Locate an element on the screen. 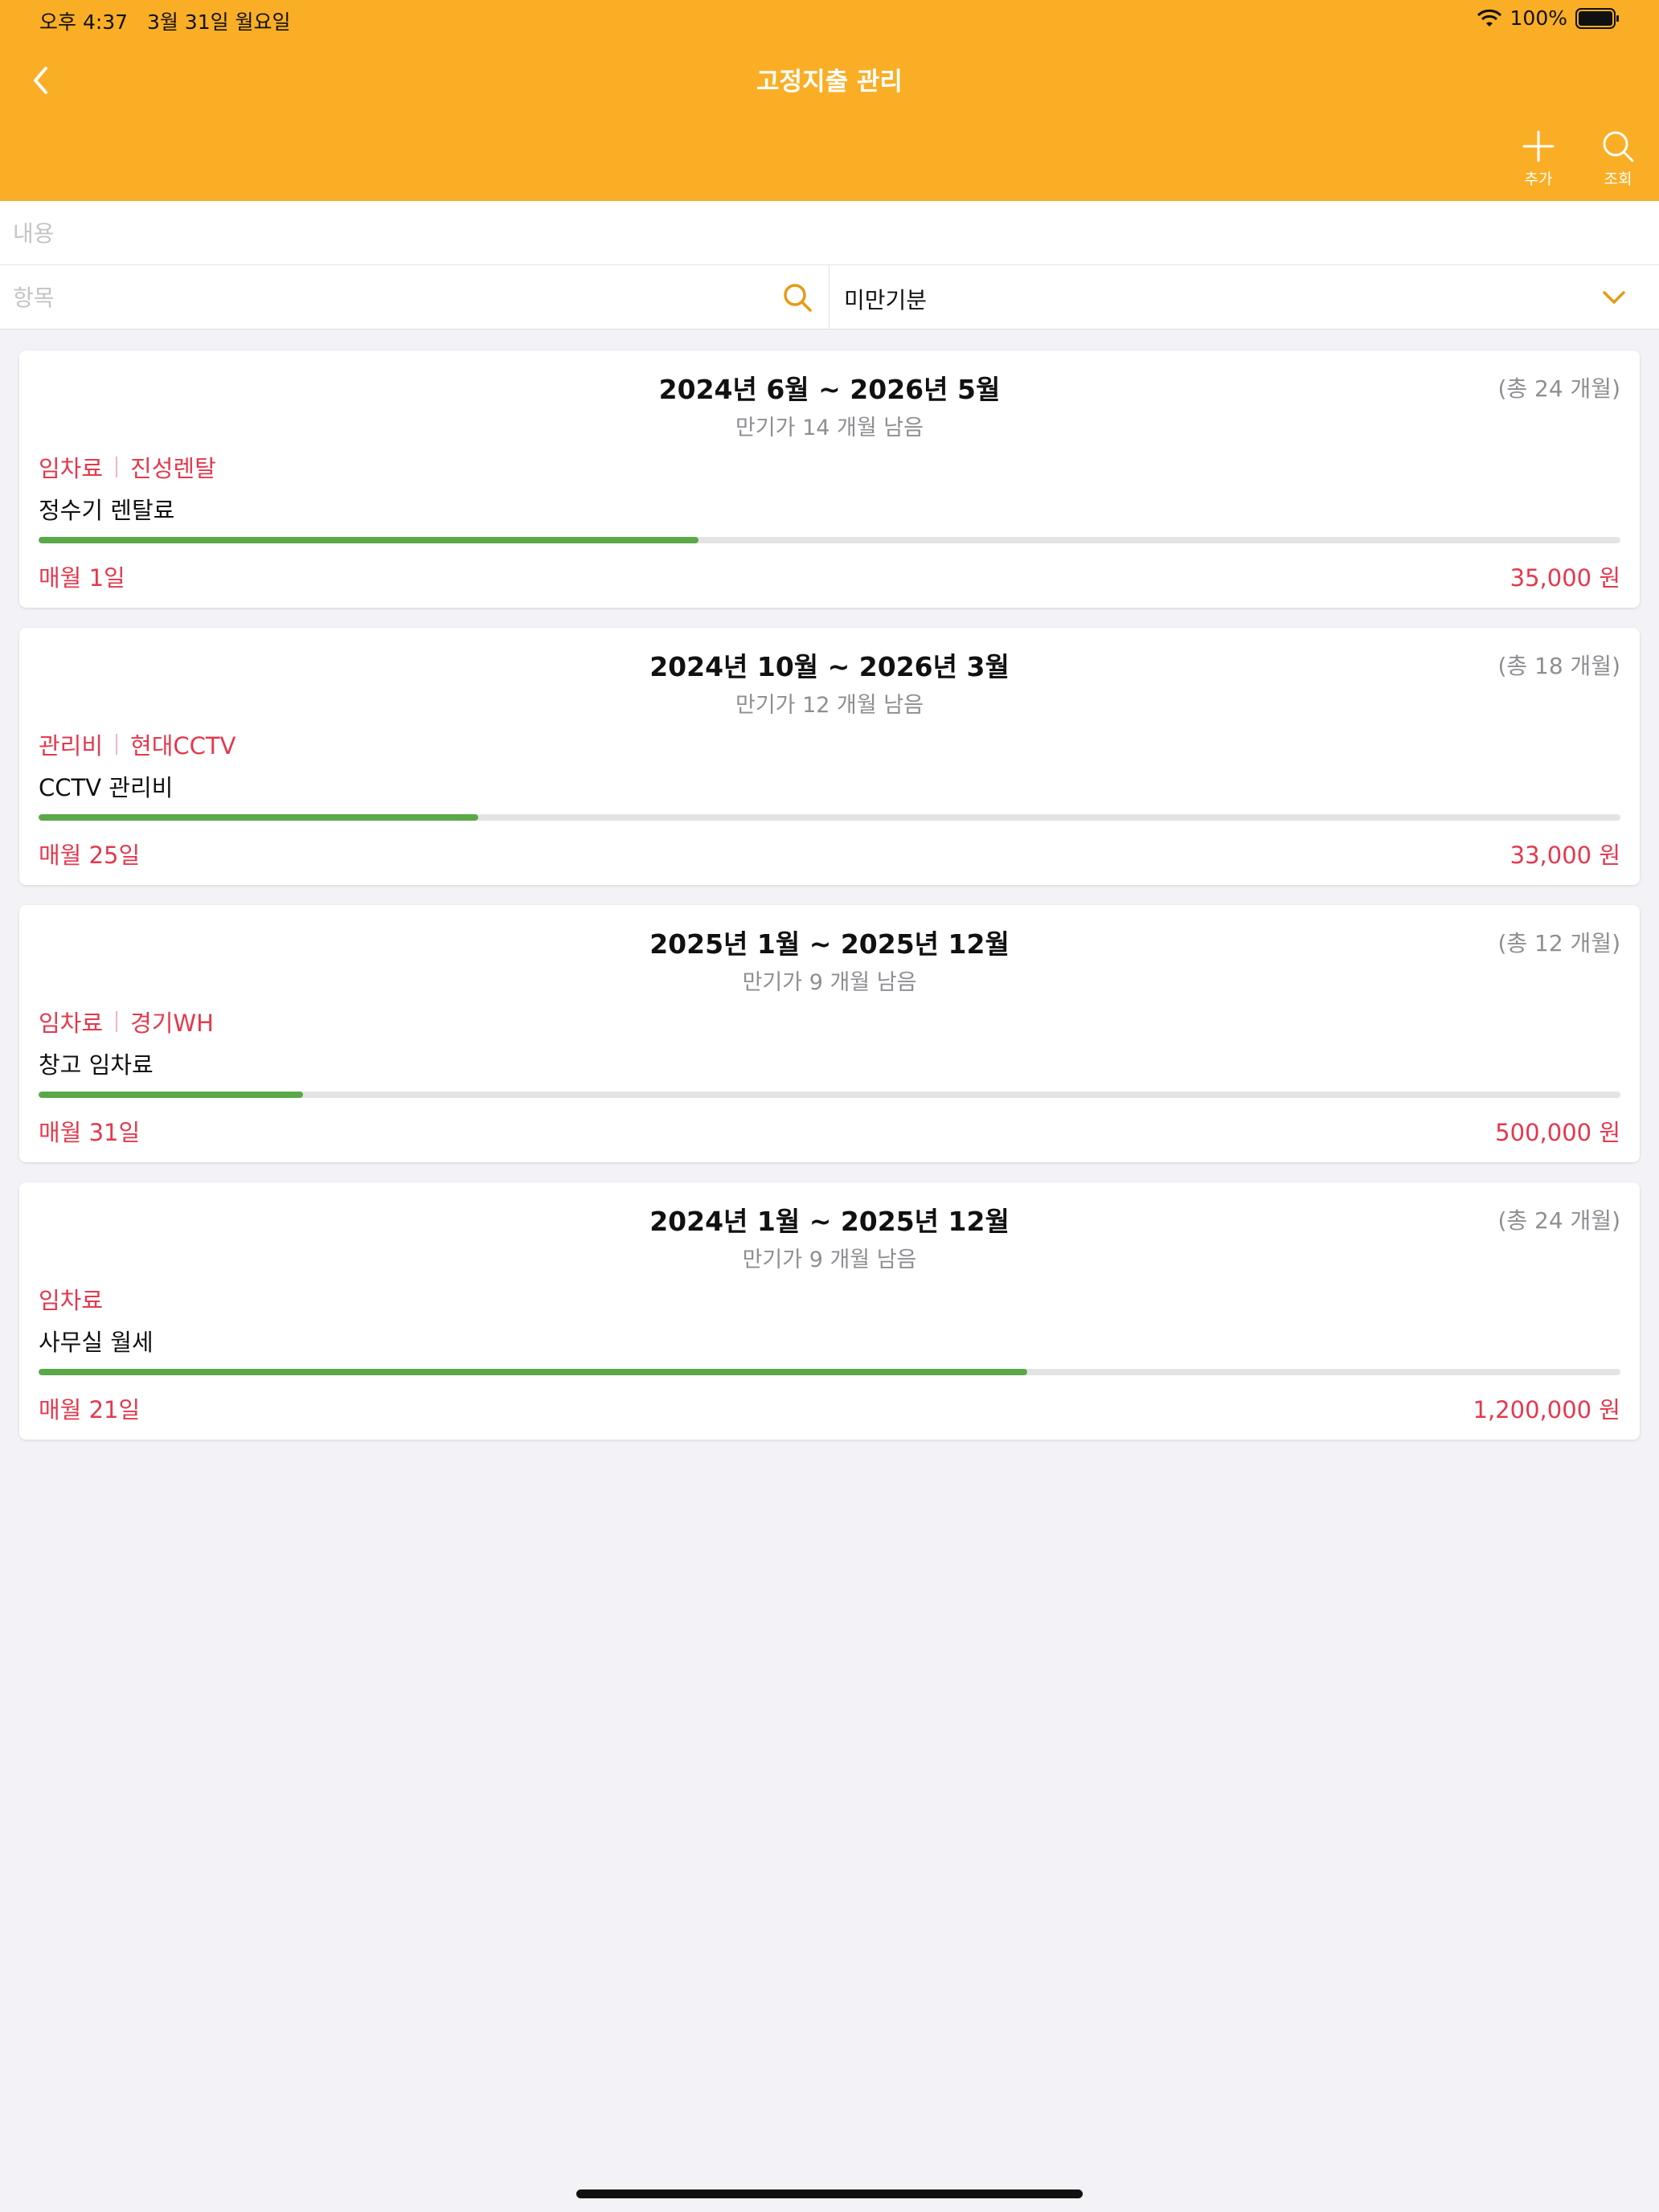 This screenshot has height=2212, width=1659. chevron-down-icon is located at coordinates (1614, 297).